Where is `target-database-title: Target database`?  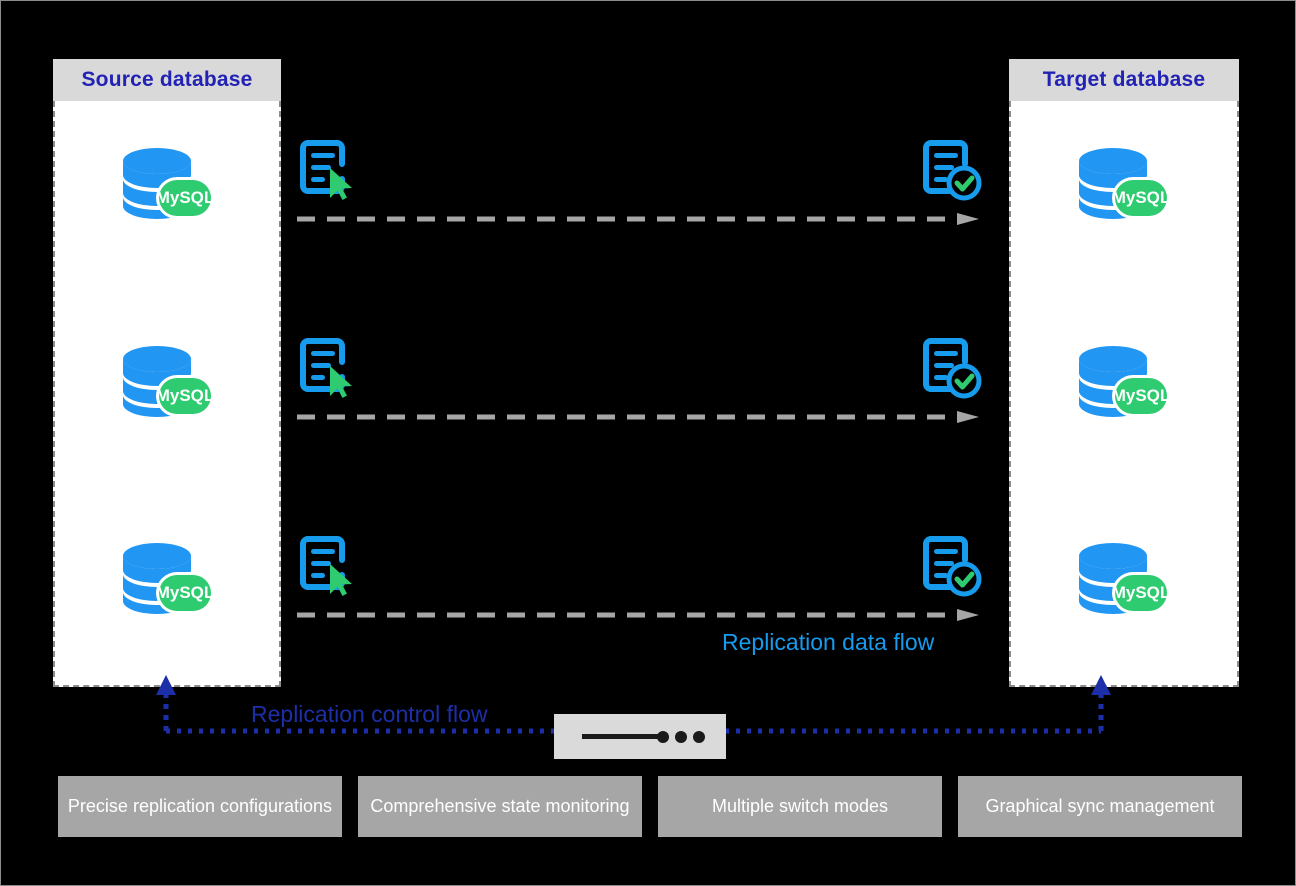
target-database-title: Target database is located at coordinates (1124, 79).